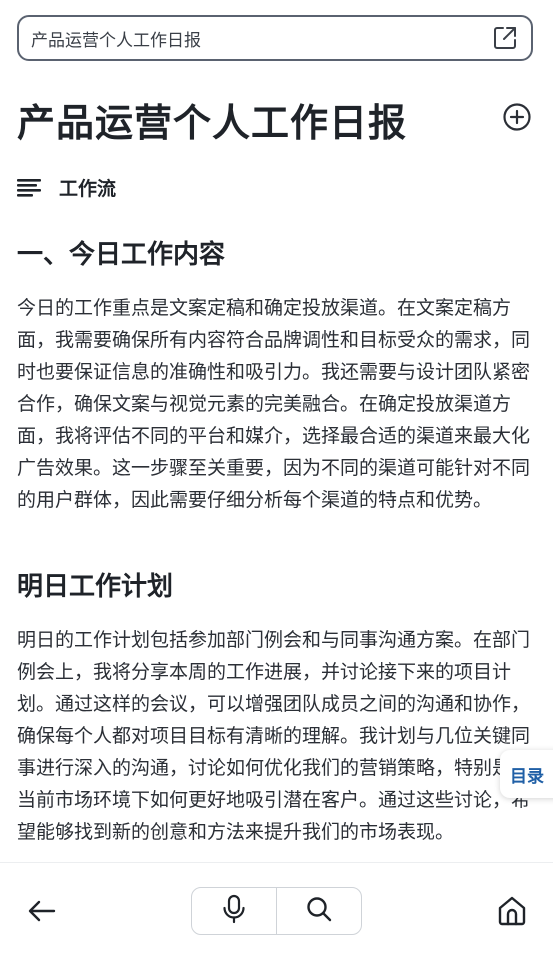 The height and width of the screenshot is (956, 553). I want to click on toc-tab: 目录, so click(526, 774).